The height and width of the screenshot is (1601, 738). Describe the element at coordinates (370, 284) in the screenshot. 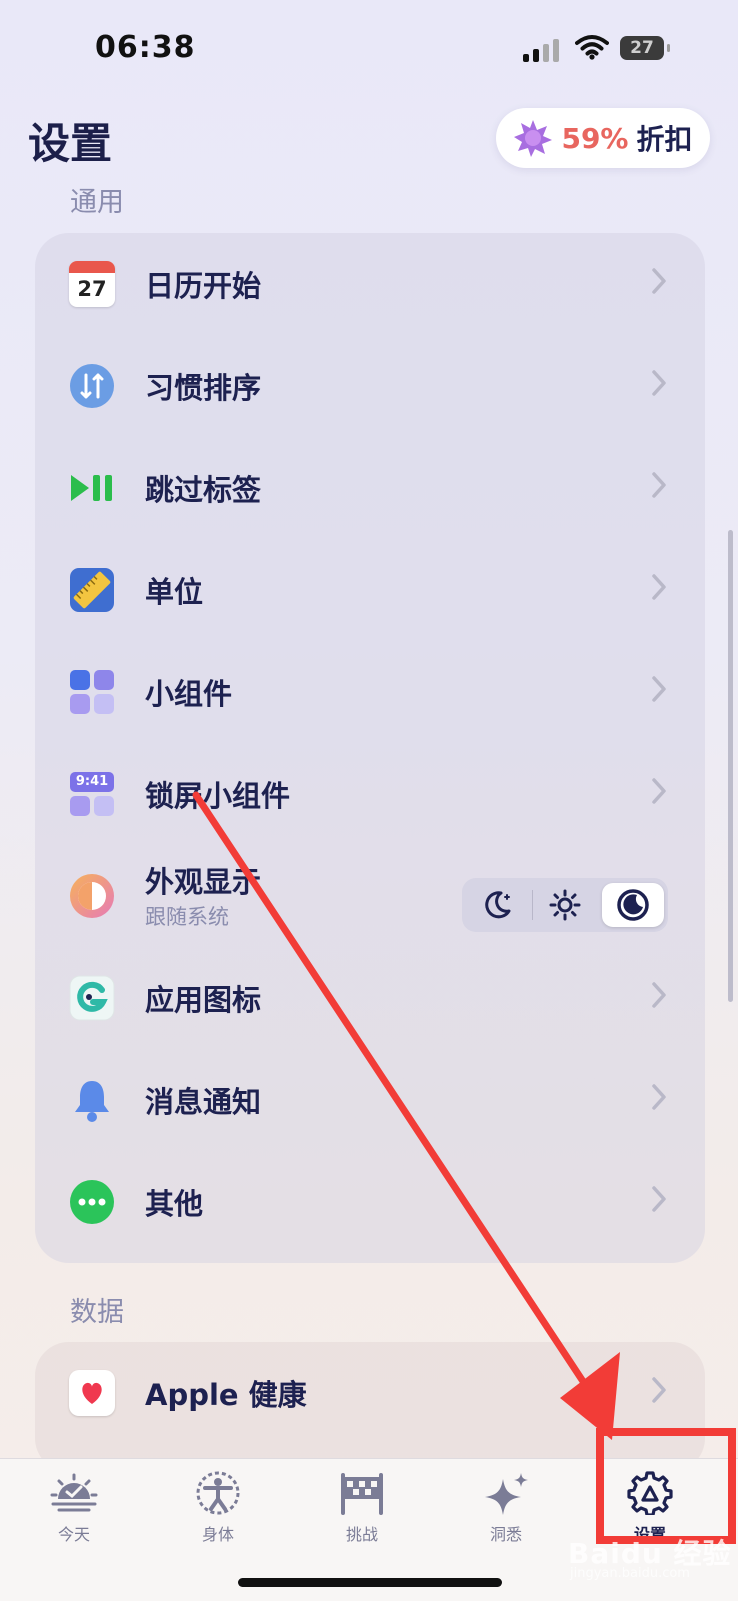

I see `settings-row-calendar-start: 27 日历开始` at that location.